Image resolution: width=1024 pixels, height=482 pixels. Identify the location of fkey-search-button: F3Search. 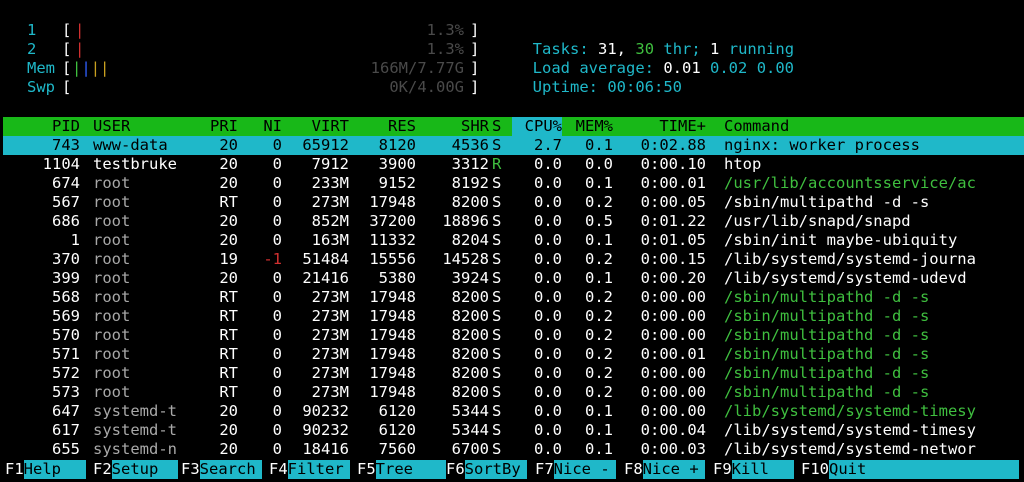
(221, 469).